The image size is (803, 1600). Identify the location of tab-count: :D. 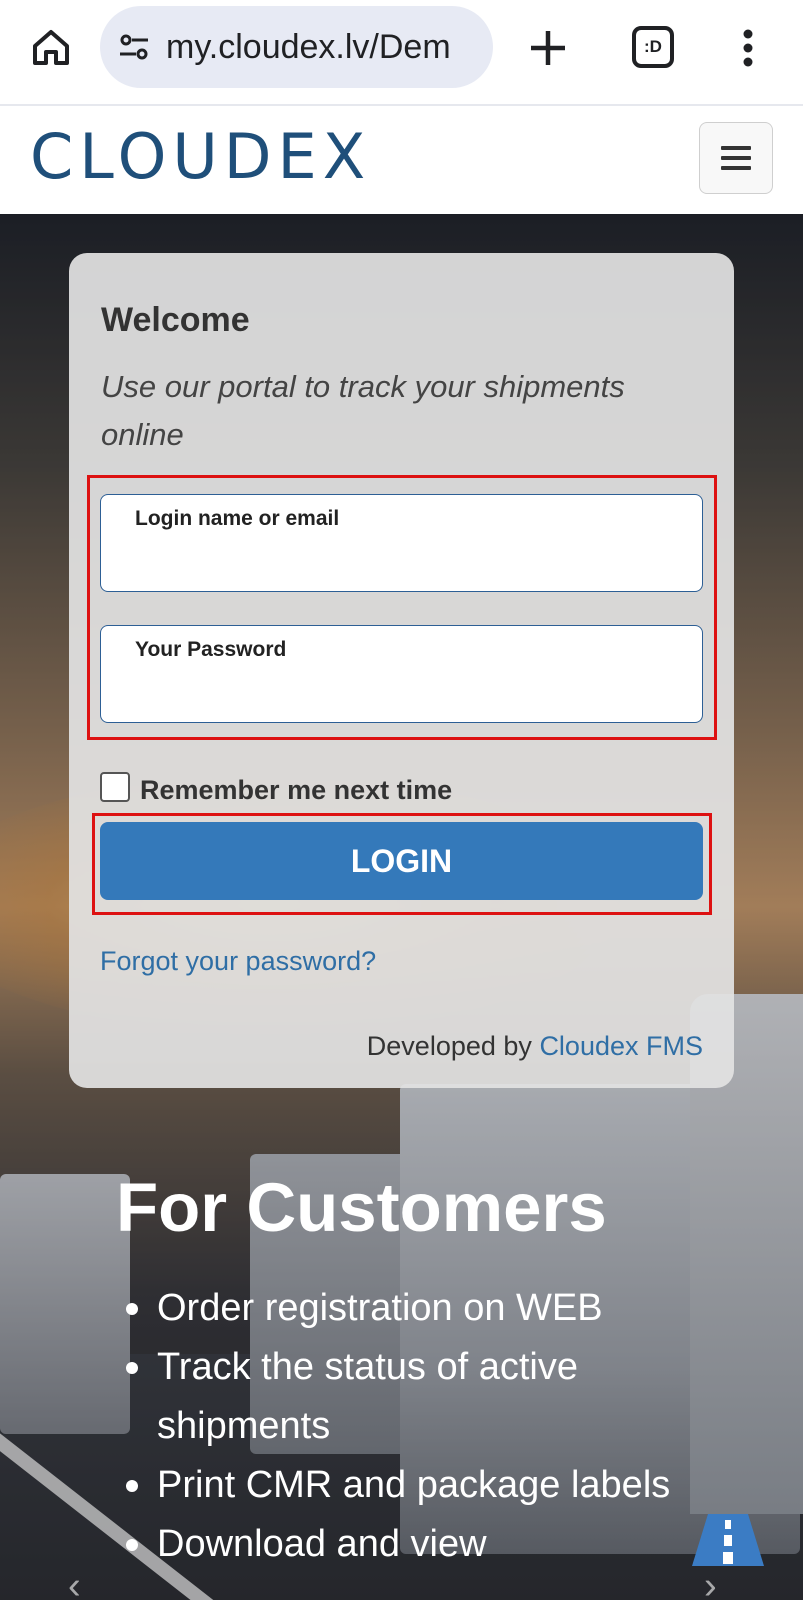
(653, 46).